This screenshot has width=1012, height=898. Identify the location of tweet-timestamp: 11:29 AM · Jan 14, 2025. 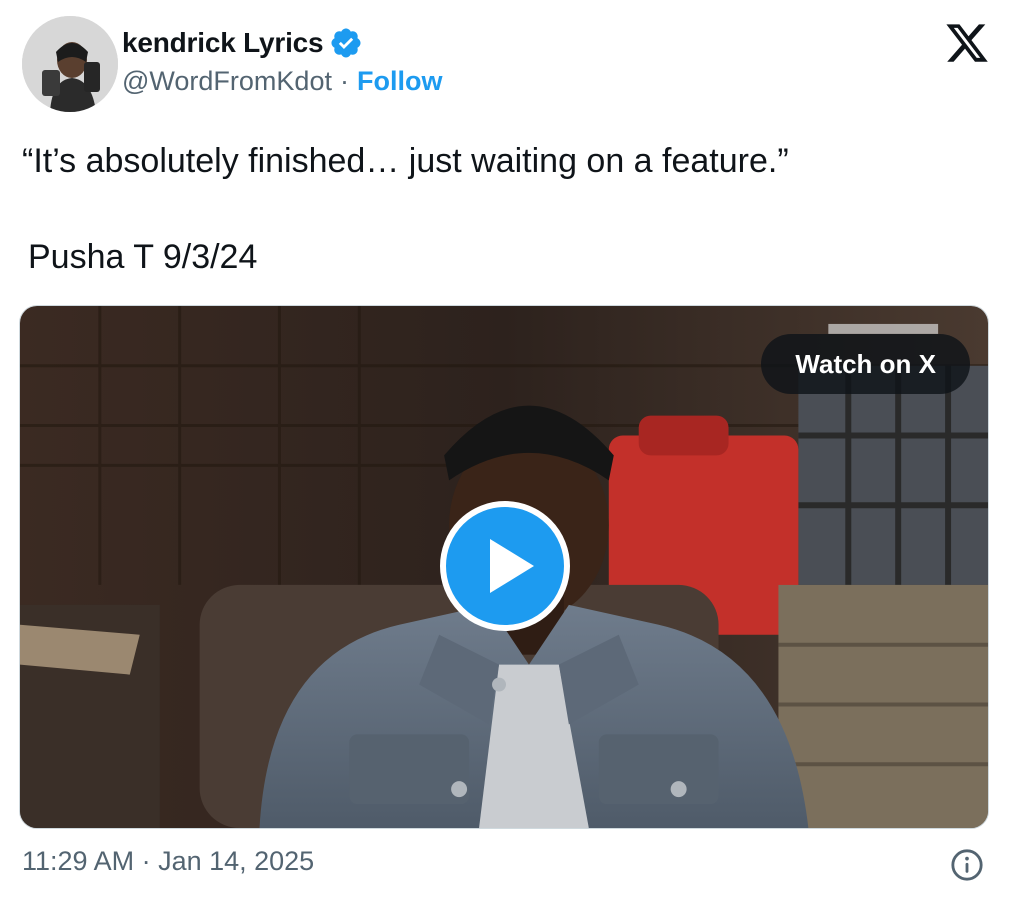
(168, 861).